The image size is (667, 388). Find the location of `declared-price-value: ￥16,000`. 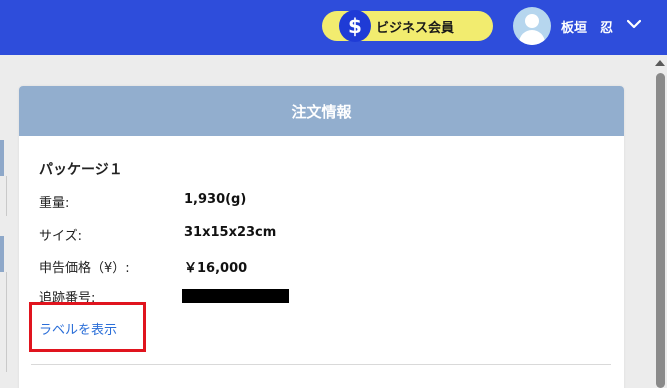

declared-price-value: ￥16,000 is located at coordinates (216, 268).